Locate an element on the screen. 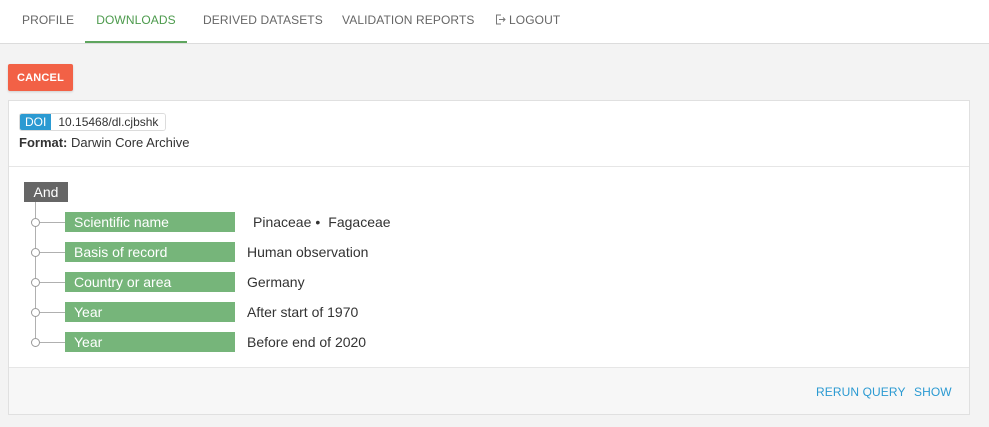 The height and width of the screenshot is (427, 989). logout-icon is located at coordinates (501, 19).